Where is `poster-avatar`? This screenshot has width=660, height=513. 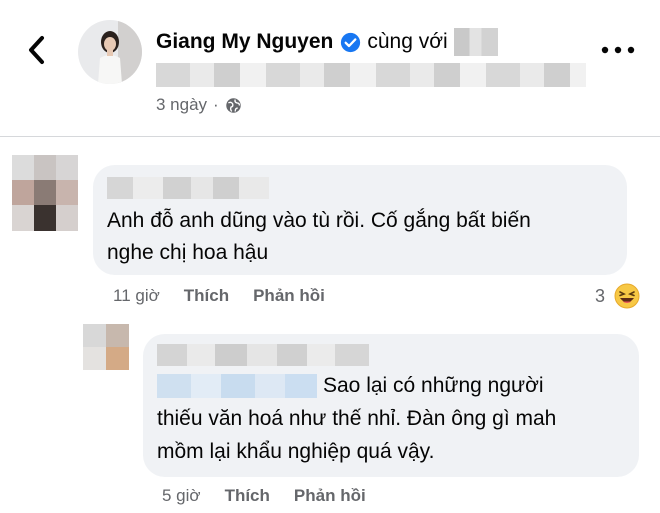 poster-avatar is located at coordinates (110, 52).